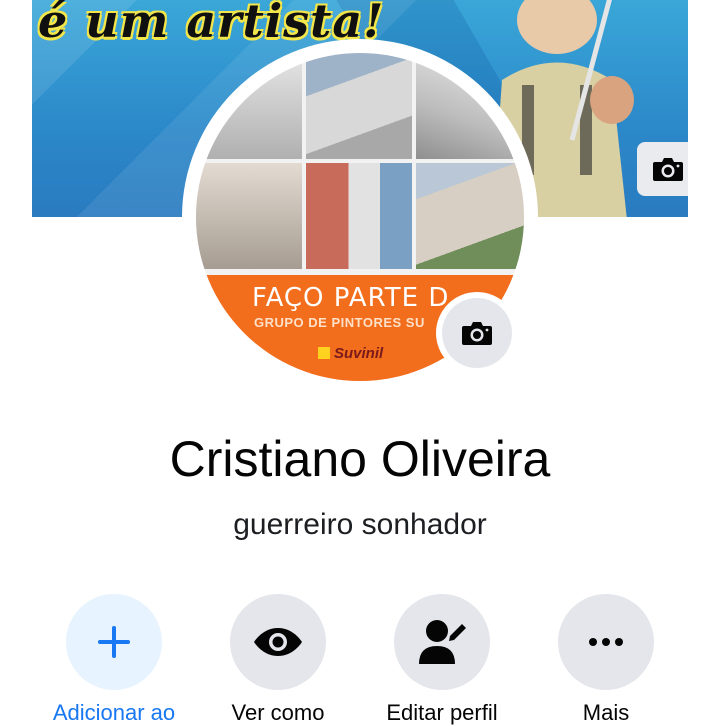  I want to click on view-as-circle, so click(278, 642).